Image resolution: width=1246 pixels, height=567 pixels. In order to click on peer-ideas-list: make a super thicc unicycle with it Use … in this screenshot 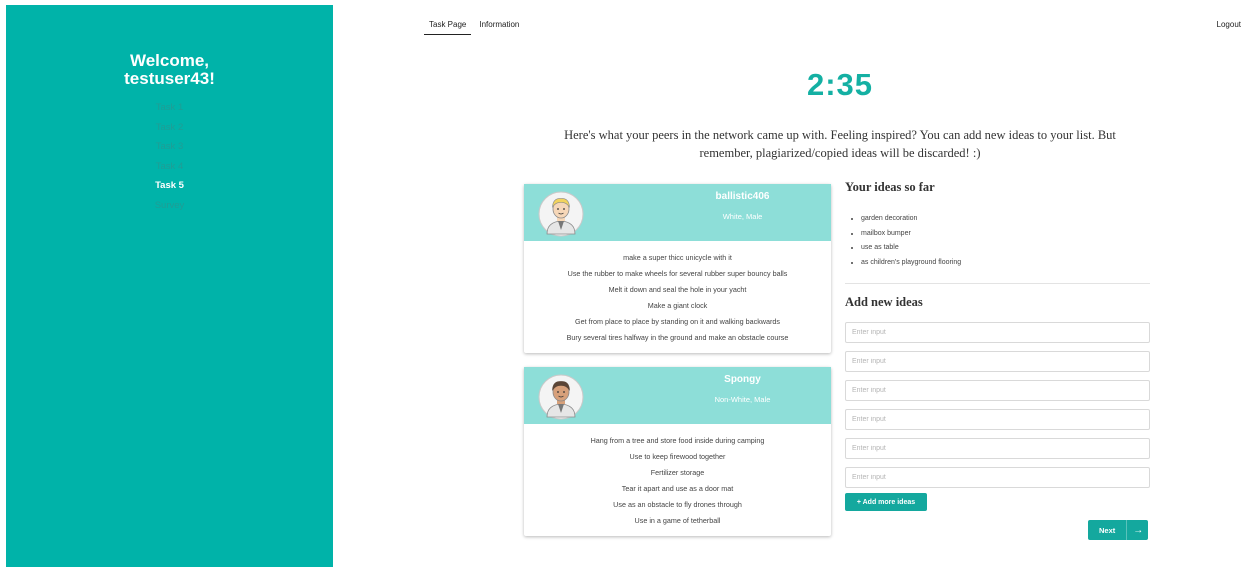, I will do `click(677, 293)`.